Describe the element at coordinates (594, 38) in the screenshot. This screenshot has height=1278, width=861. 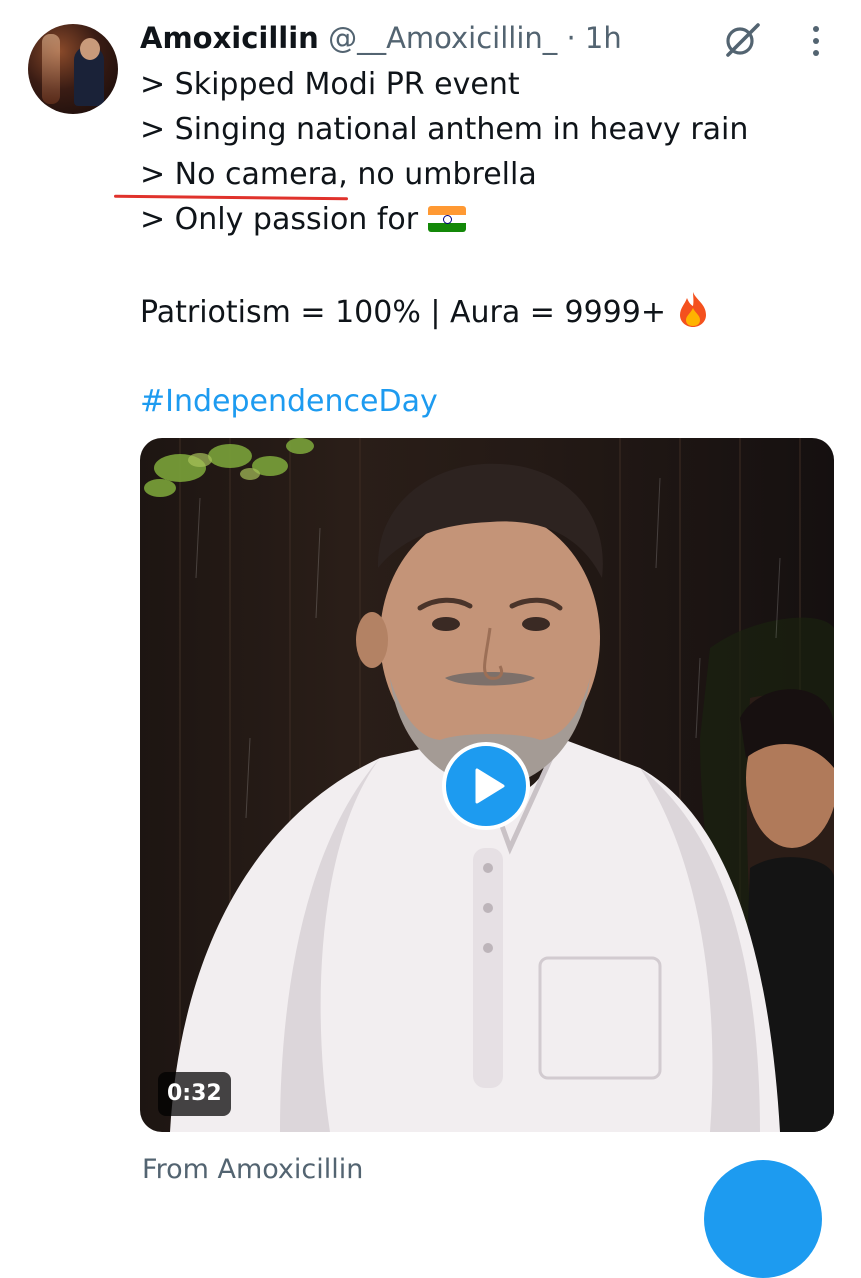
I see `tweet-time: · 1h` at that location.